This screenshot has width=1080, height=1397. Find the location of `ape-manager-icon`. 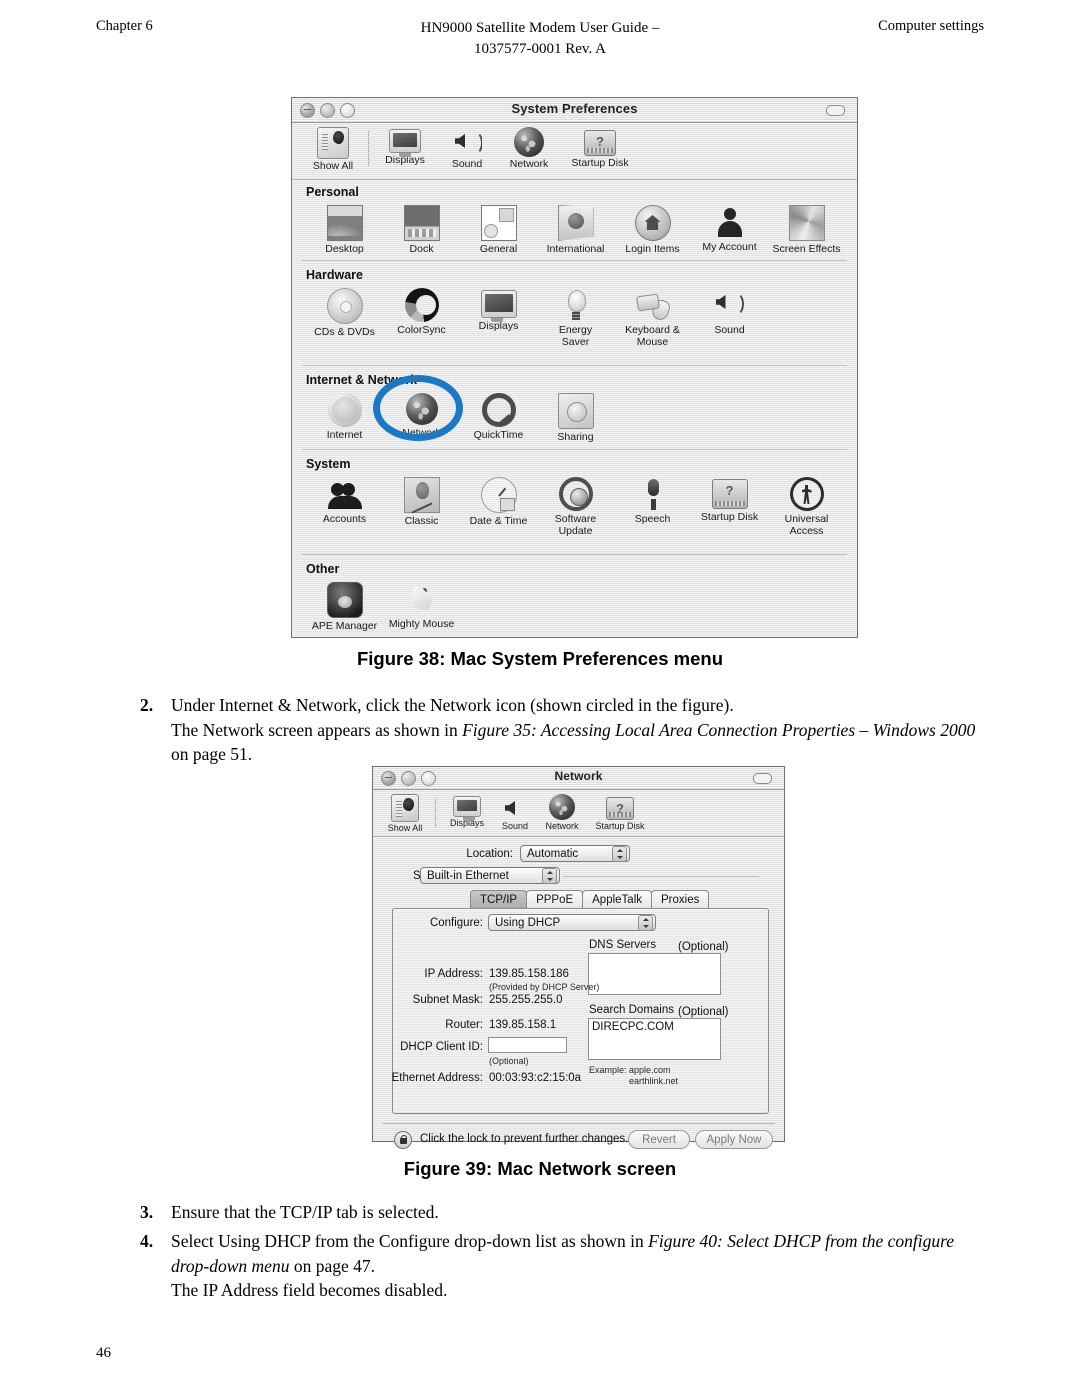

ape-manager-icon is located at coordinates (344, 600).